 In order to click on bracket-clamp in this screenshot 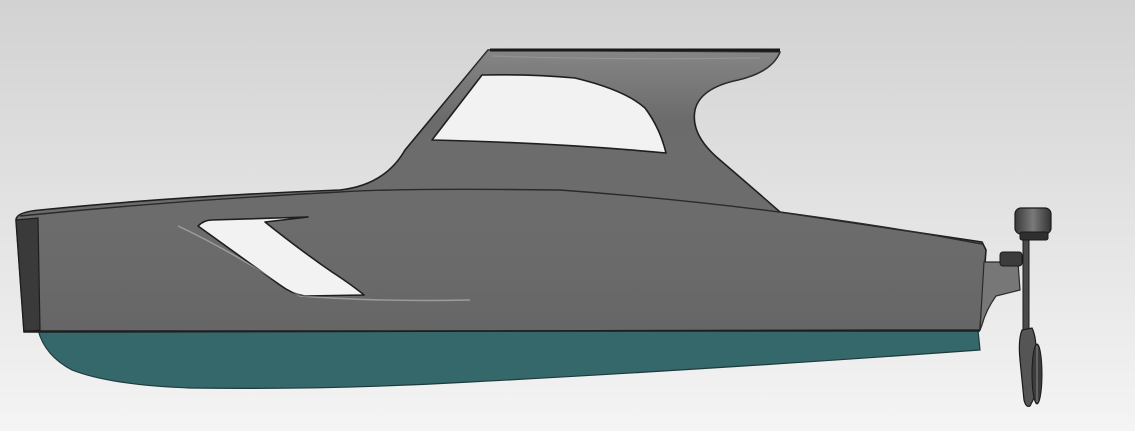, I will do `click(1011, 259)`.